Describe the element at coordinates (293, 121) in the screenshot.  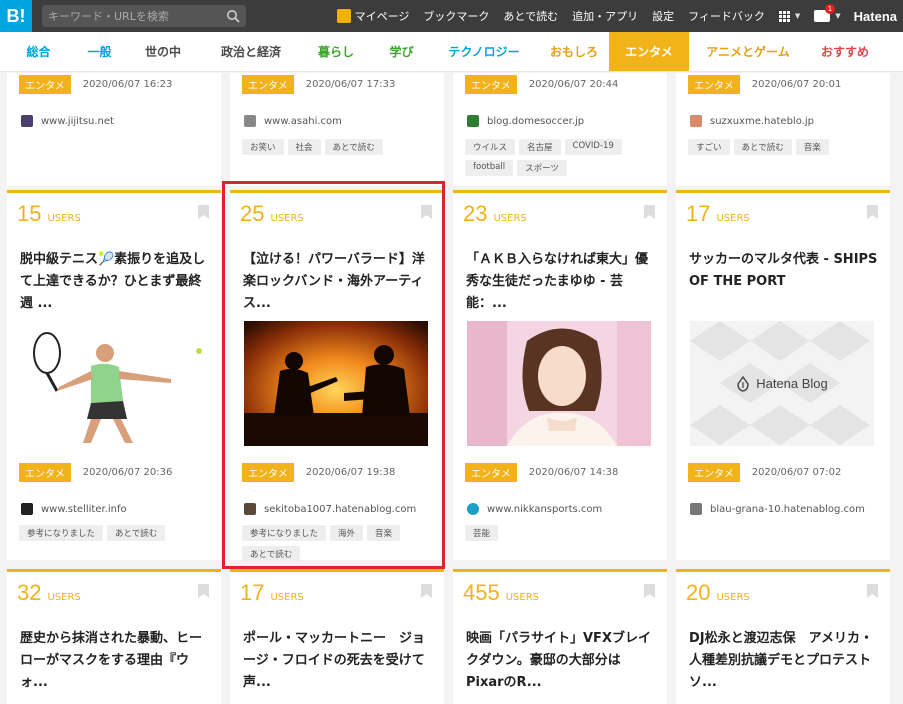
I see `entry-site: www.asahi.com` at that location.